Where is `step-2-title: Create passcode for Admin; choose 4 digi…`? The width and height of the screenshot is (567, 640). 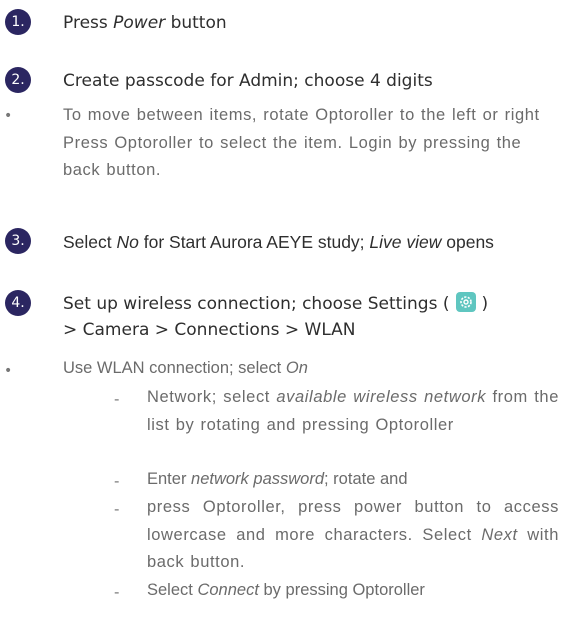
step-2-title: Create passcode for Admin; choose 4 digi… is located at coordinates (248, 81).